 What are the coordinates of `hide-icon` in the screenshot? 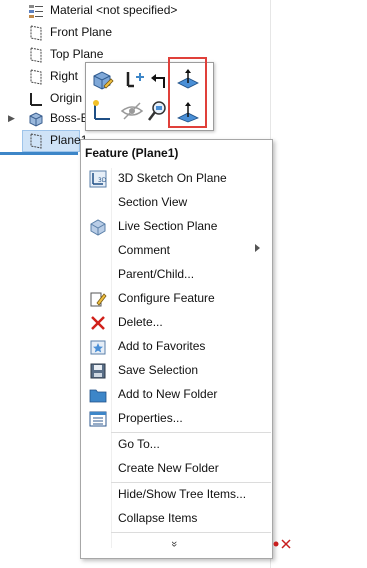 It's located at (132, 111).